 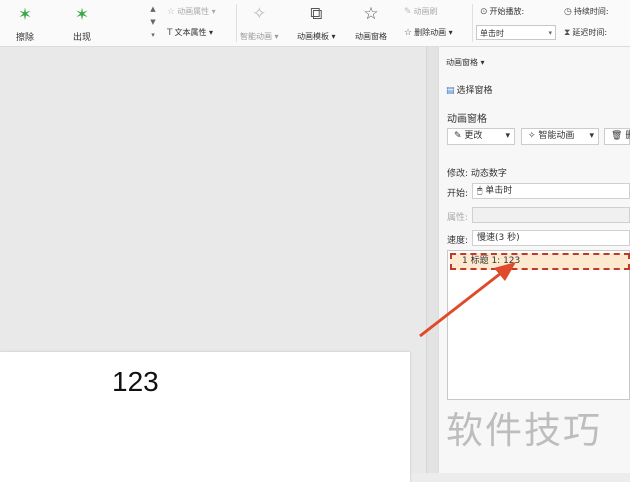 I want to click on animation-pane-button: ☆ 动画窗格, so click(x=371, y=22).